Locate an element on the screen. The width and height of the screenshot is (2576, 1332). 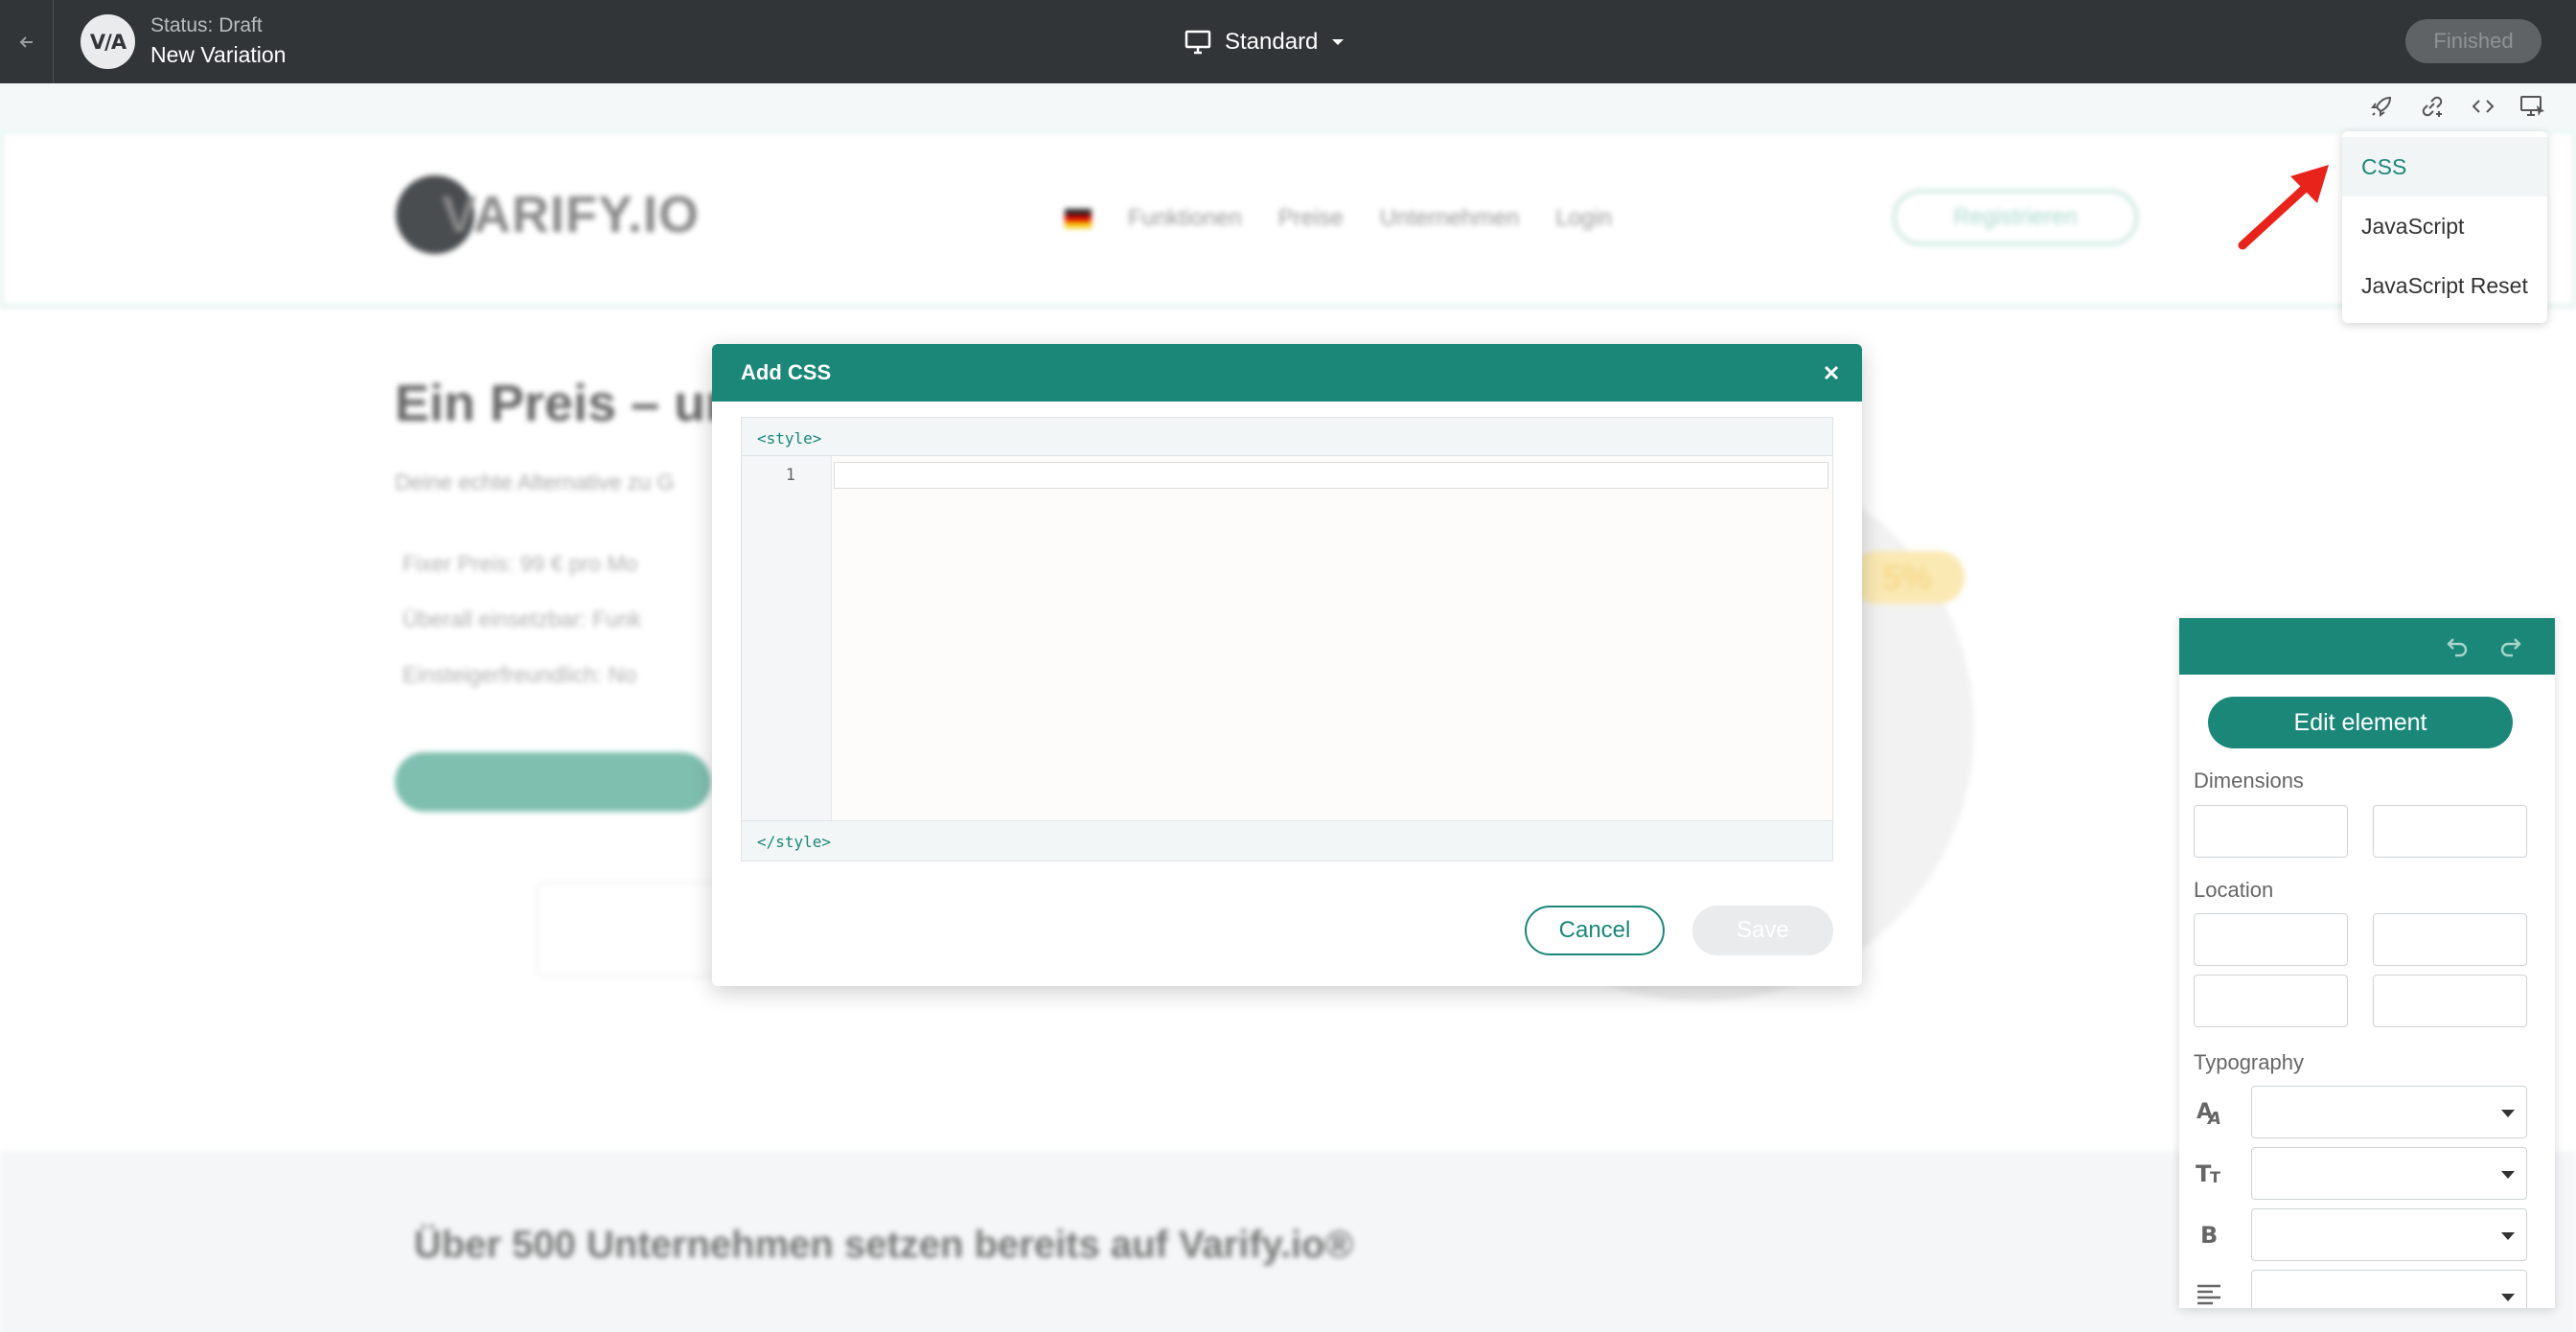
text-align-select is located at coordinates (2389, 1289).